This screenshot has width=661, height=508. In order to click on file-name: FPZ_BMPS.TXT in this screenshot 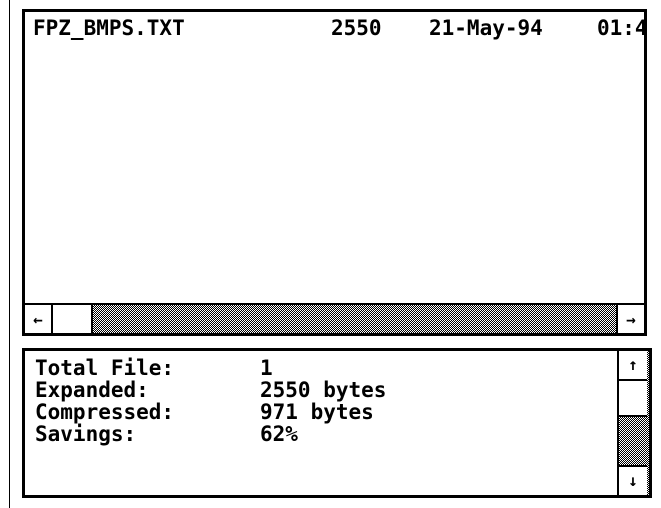, I will do `click(109, 28)`.